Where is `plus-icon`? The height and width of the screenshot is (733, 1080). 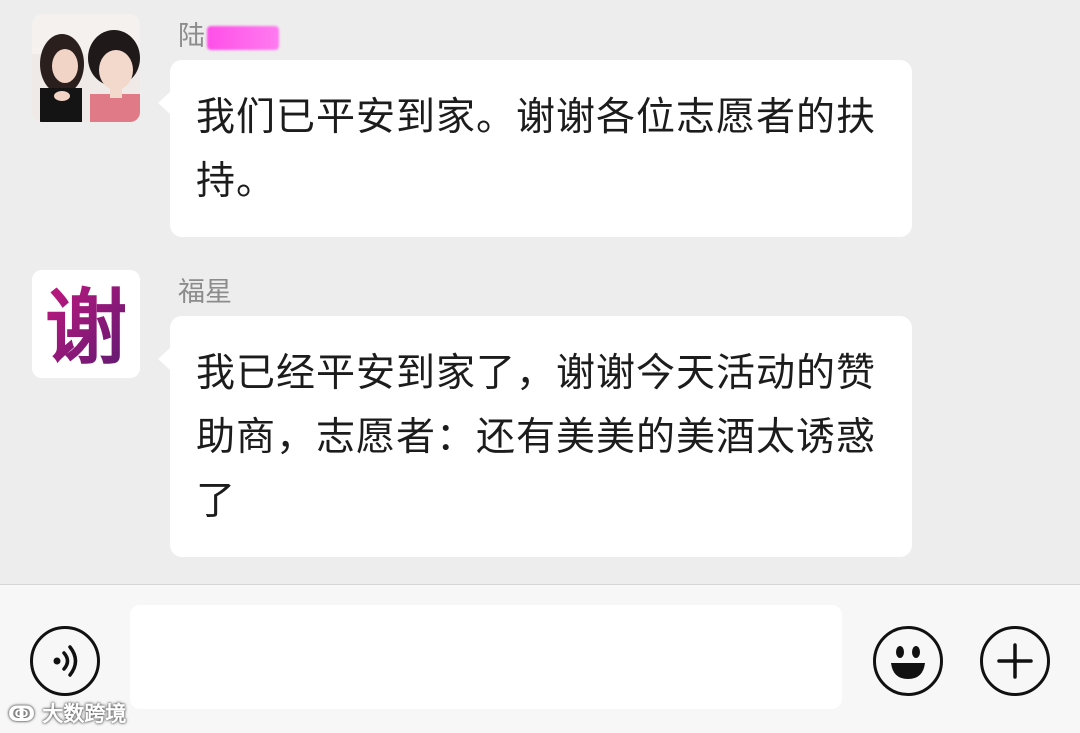
plus-icon is located at coordinates (1015, 661).